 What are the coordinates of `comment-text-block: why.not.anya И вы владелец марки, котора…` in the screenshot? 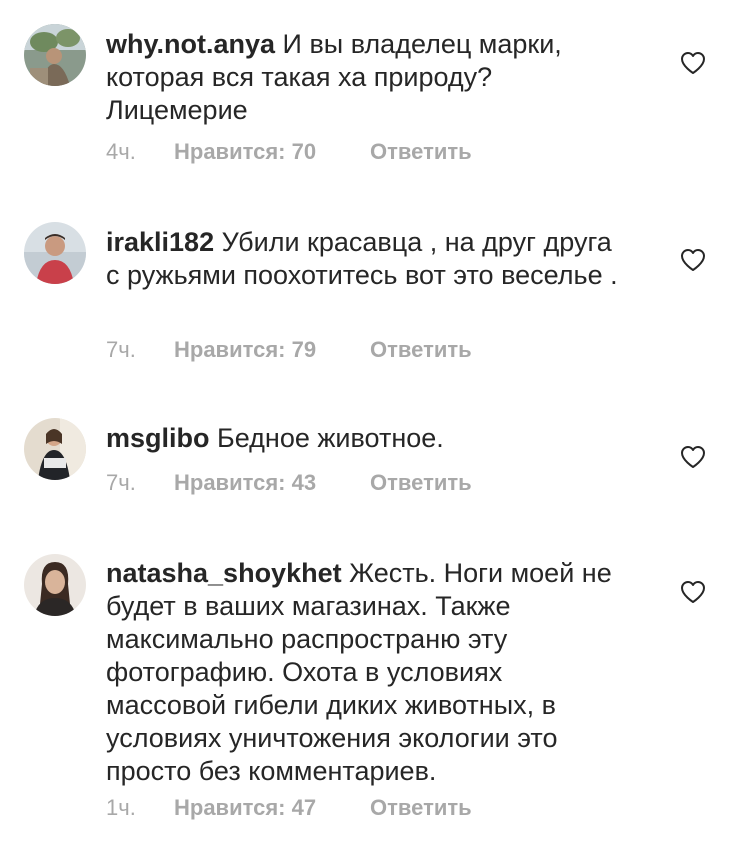 It's located at (366, 77).